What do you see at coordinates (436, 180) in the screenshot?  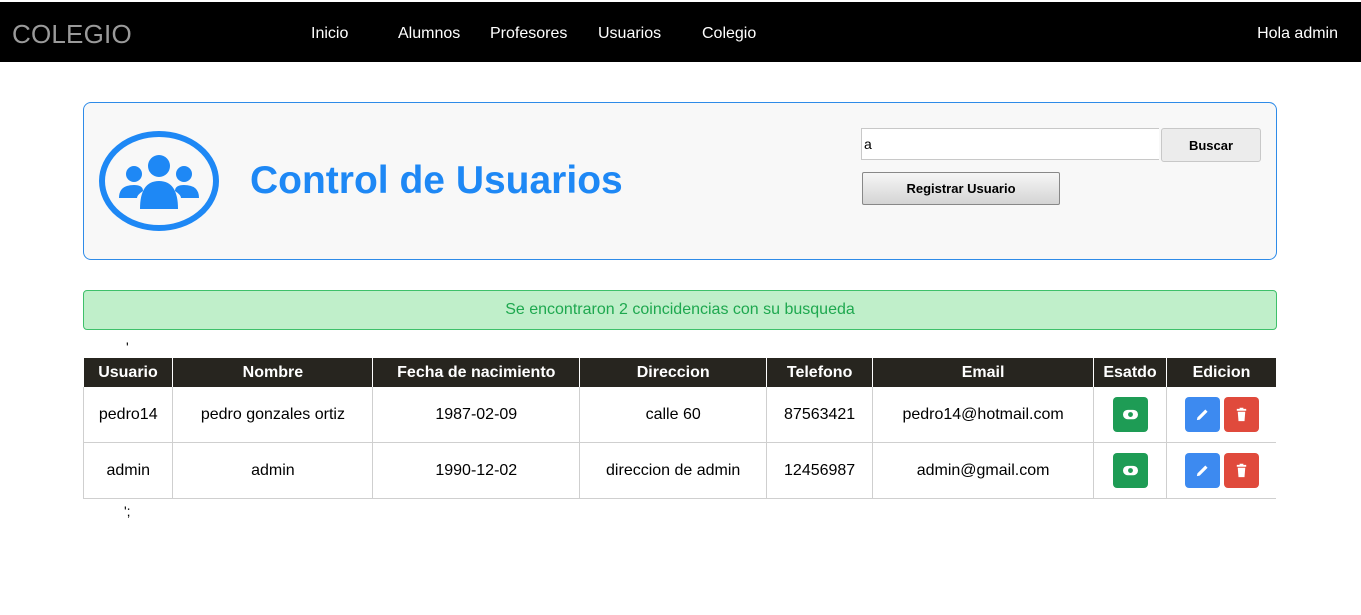 I see `page-title: Control de Usuarios` at bounding box center [436, 180].